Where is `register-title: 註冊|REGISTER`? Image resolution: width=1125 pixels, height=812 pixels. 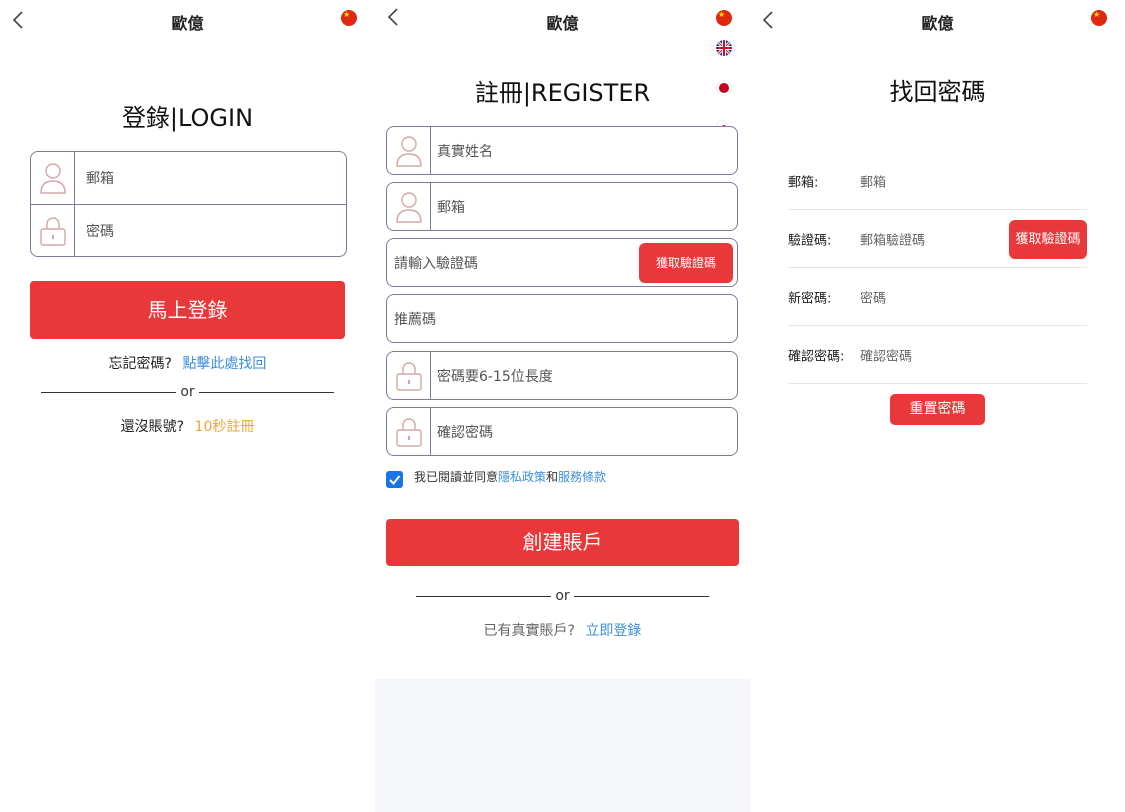
register-title: 註冊|REGISTER is located at coordinates (562, 93).